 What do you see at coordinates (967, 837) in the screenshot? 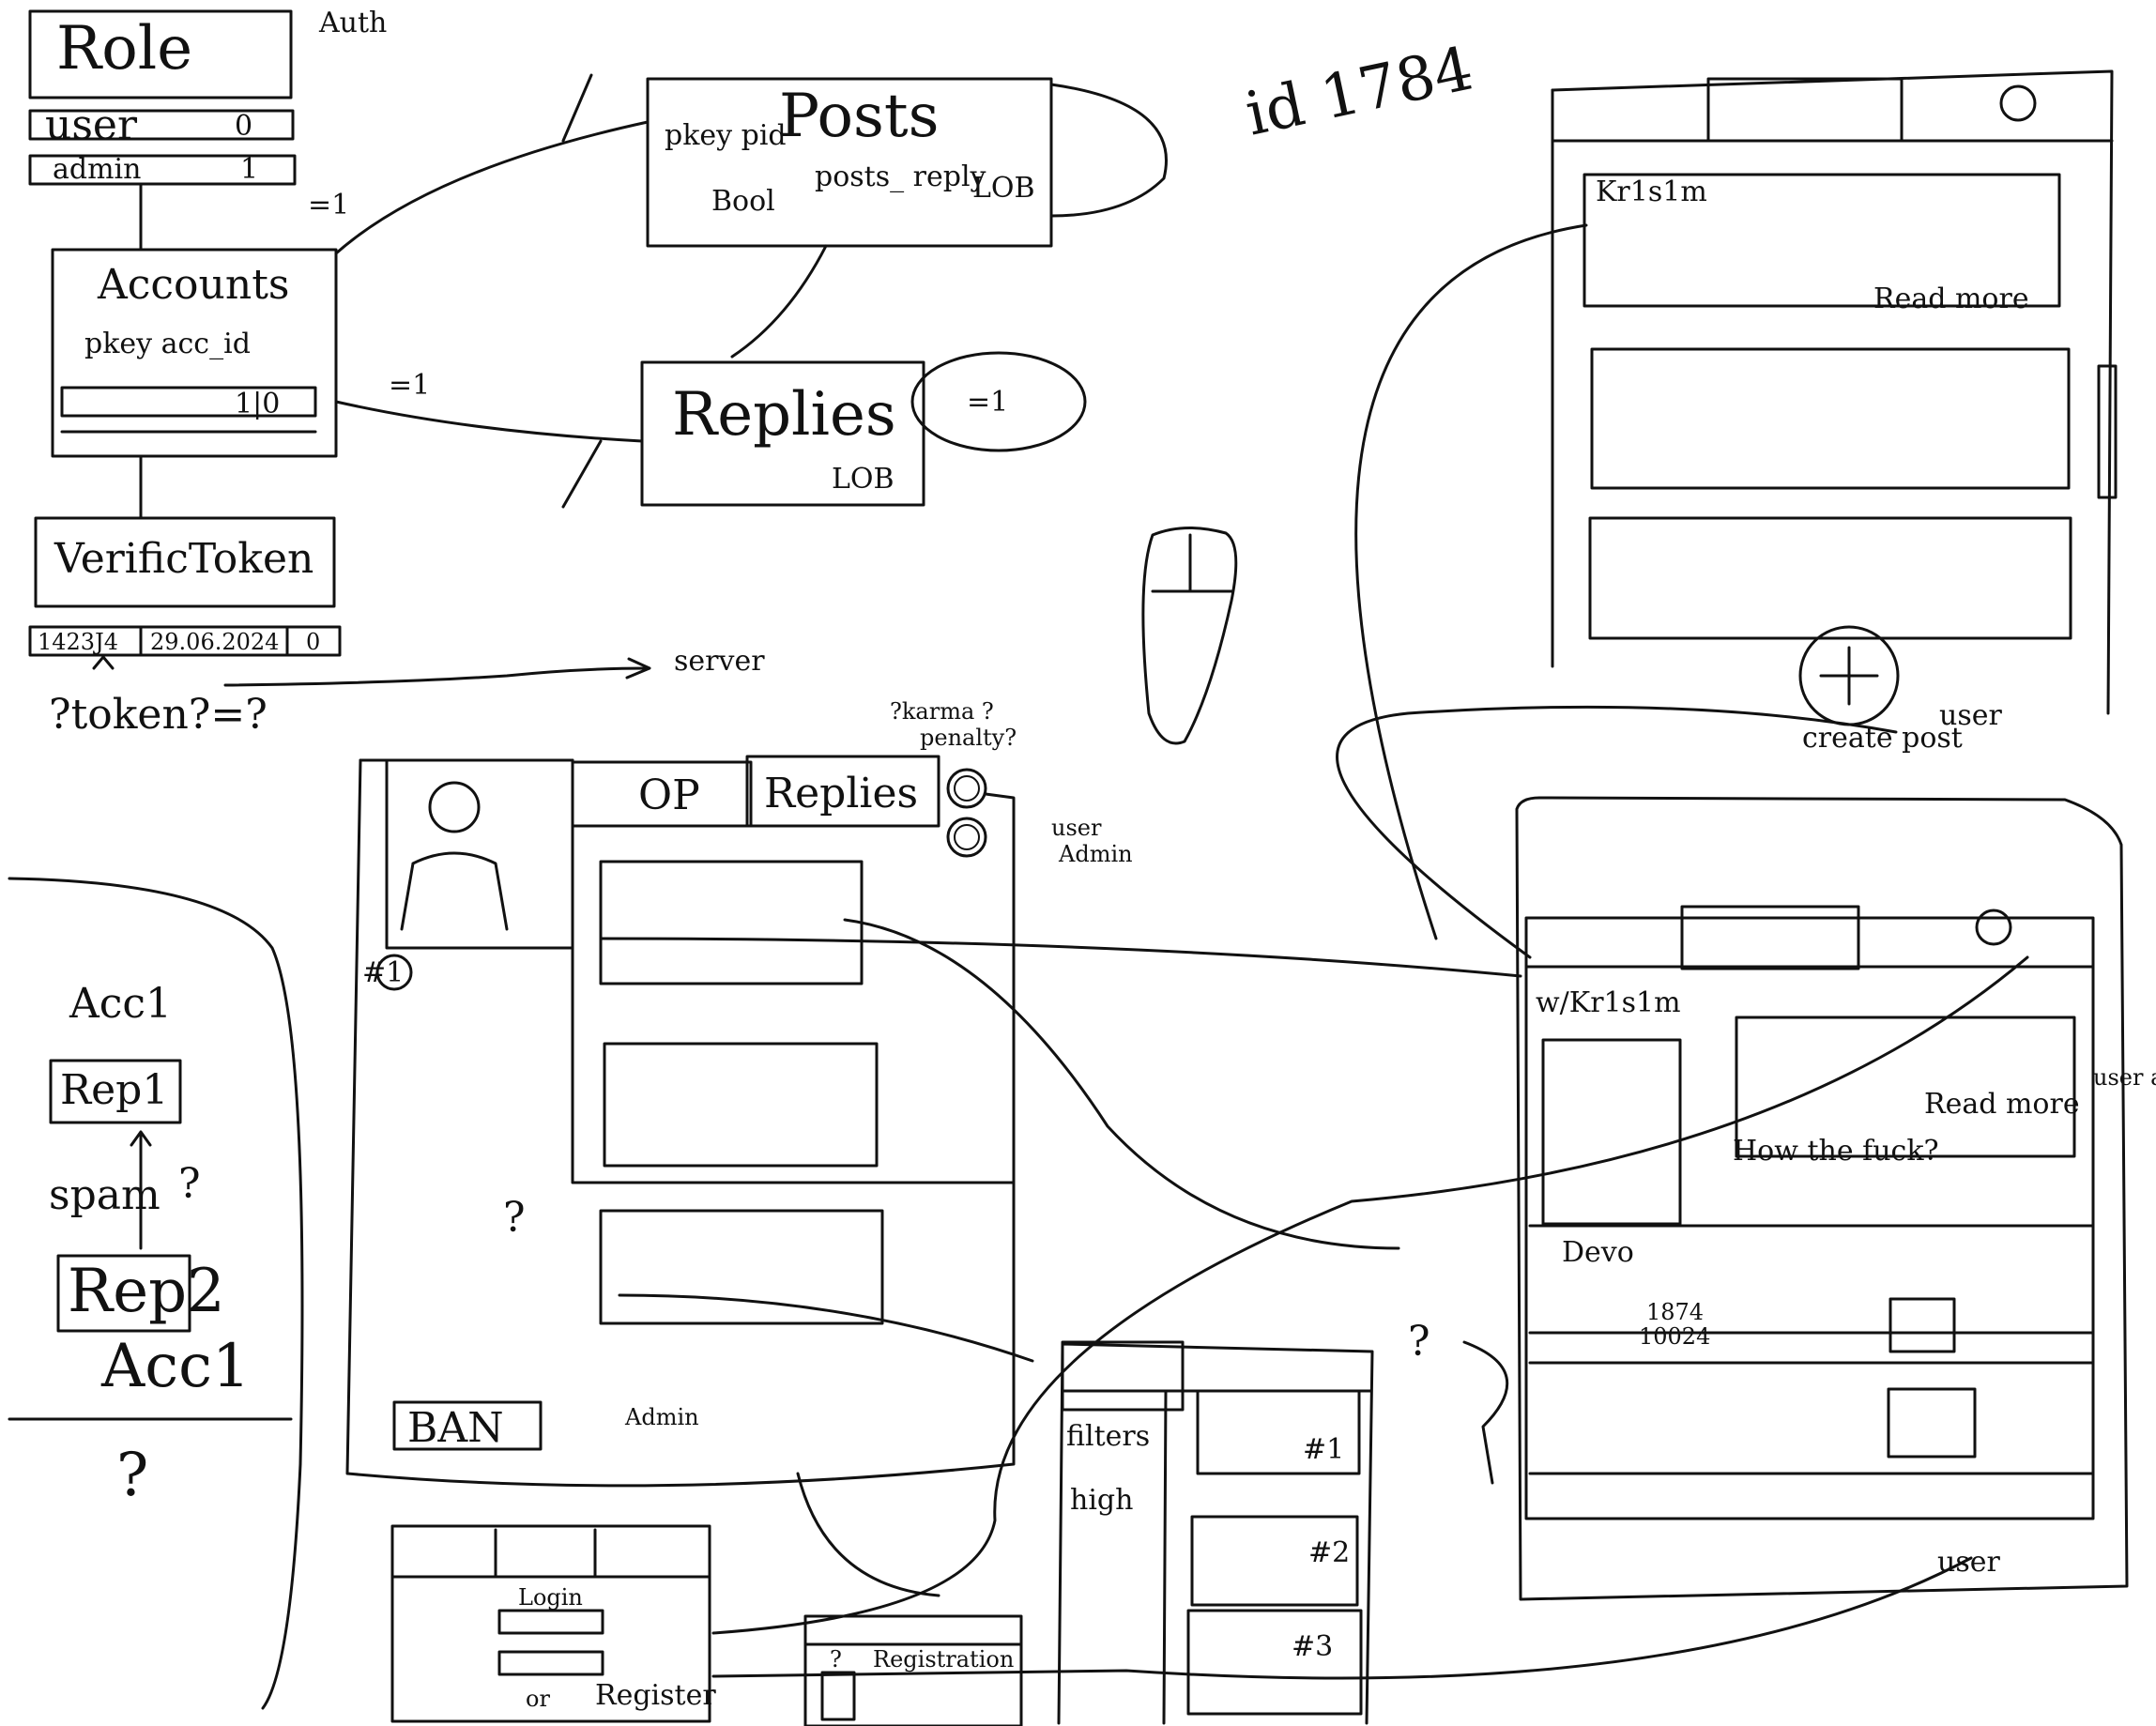
I see `delete-icon` at bounding box center [967, 837].